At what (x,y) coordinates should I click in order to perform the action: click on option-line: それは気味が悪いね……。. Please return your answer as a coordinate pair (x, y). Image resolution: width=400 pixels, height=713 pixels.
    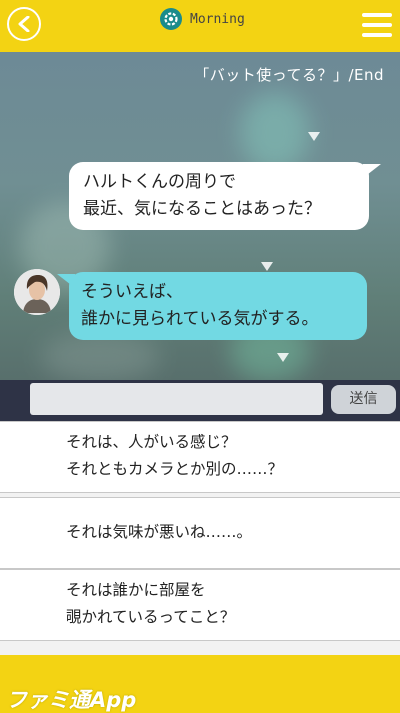
    Looking at the image, I should click on (159, 532).